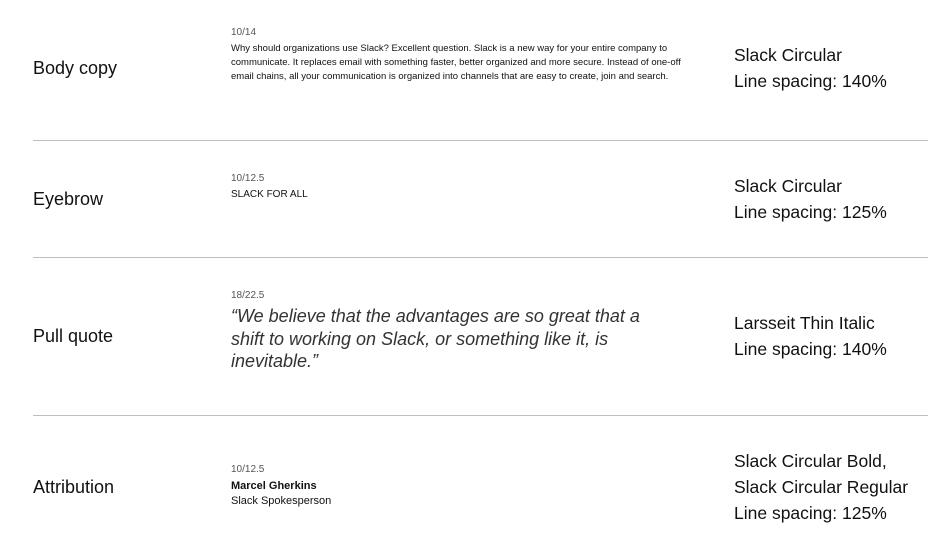  I want to click on style-name: Body copy, so click(75, 68).